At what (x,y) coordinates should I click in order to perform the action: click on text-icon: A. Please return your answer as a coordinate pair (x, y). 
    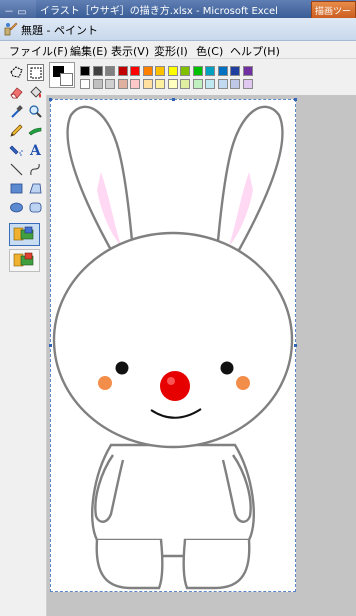
    Looking at the image, I should click on (35, 149).